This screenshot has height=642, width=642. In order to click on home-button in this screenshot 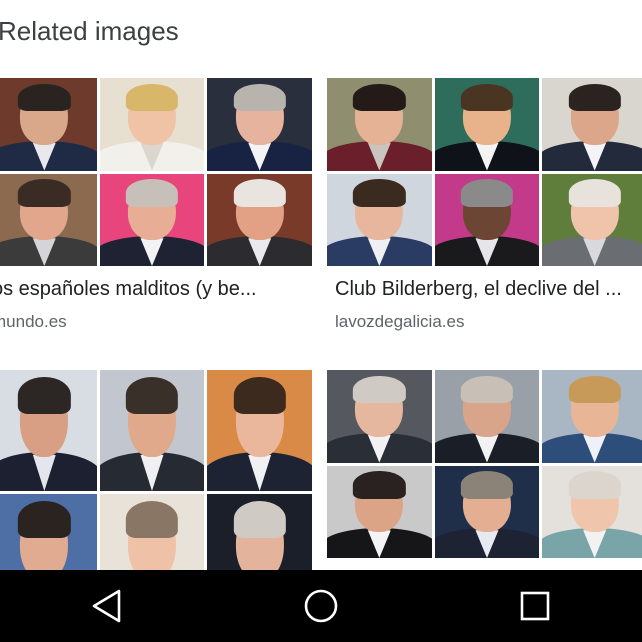, I will do `click(321, 606)`.